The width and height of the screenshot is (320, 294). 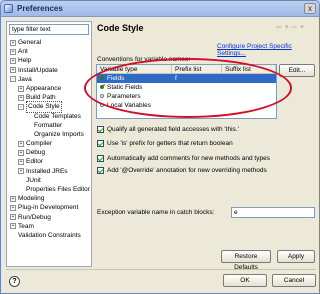 What do you see at coordinates (50, 226) in the screenshot?
I see `tree-item: + Team` at bounding box center [50, 226].